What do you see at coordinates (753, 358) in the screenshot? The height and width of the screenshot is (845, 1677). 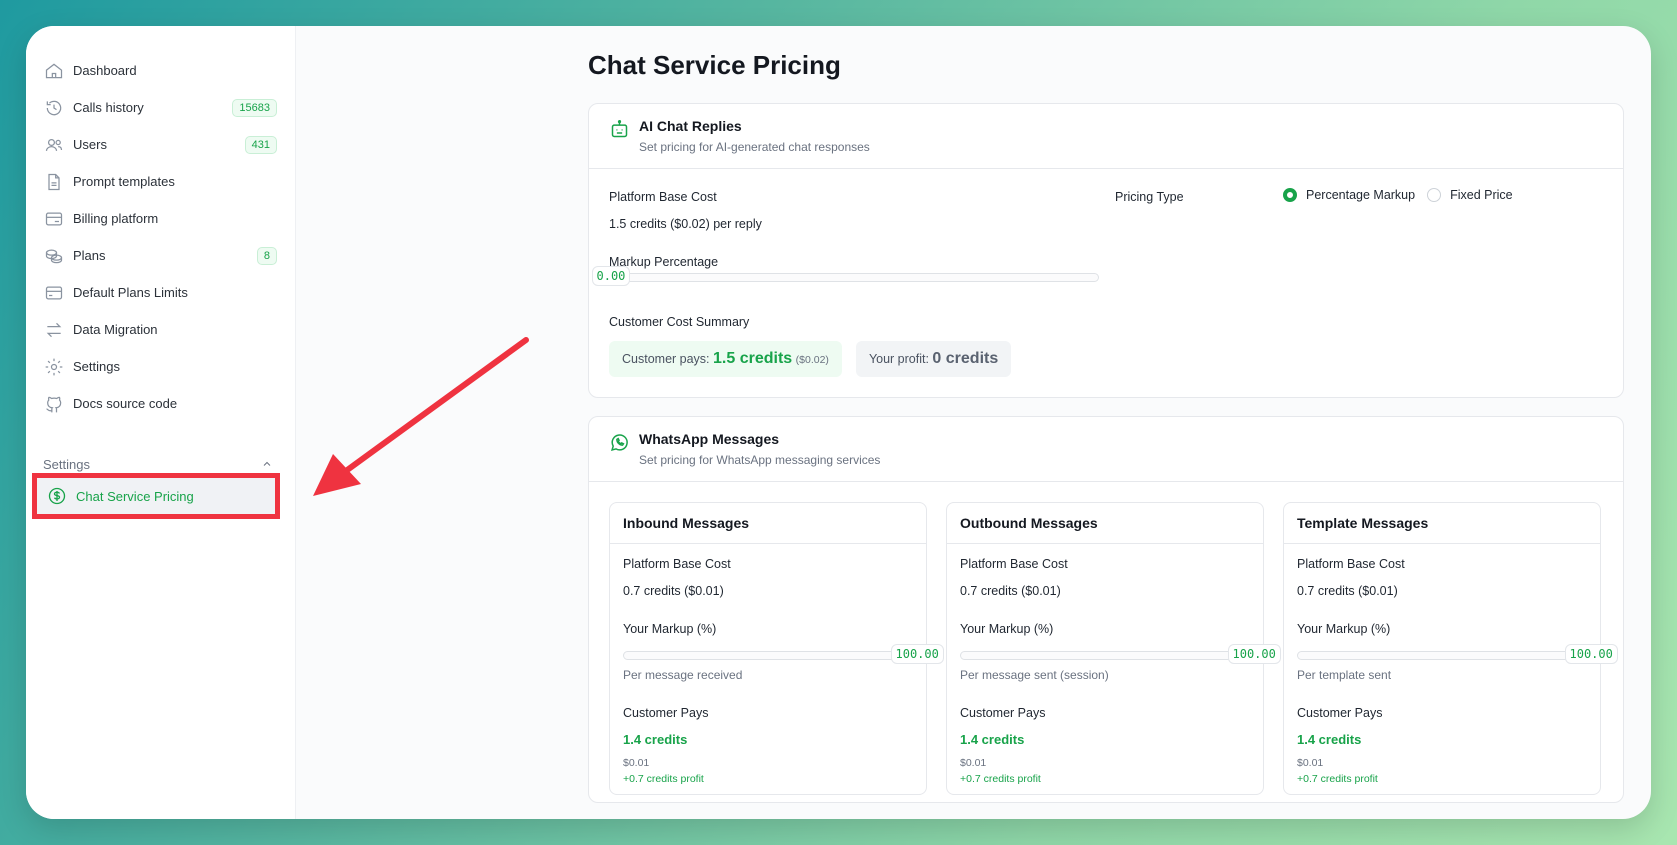 I see `customer-pays-credits: 1.5 credits` at bounding box center [753, 358].